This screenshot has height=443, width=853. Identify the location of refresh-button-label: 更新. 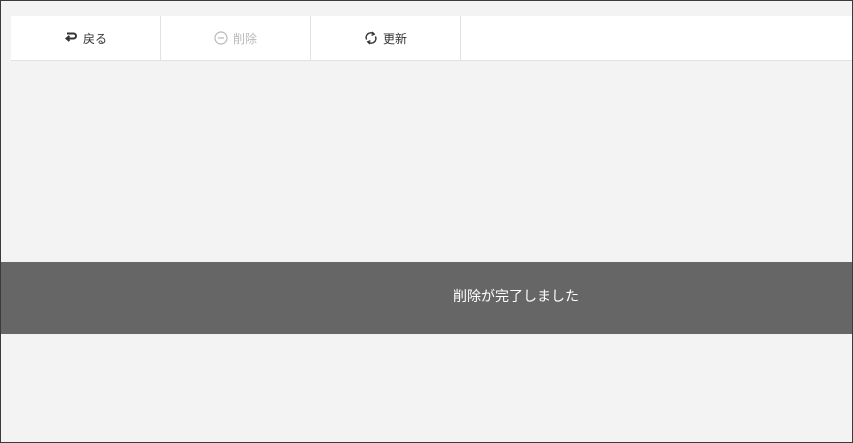
(394, 38).